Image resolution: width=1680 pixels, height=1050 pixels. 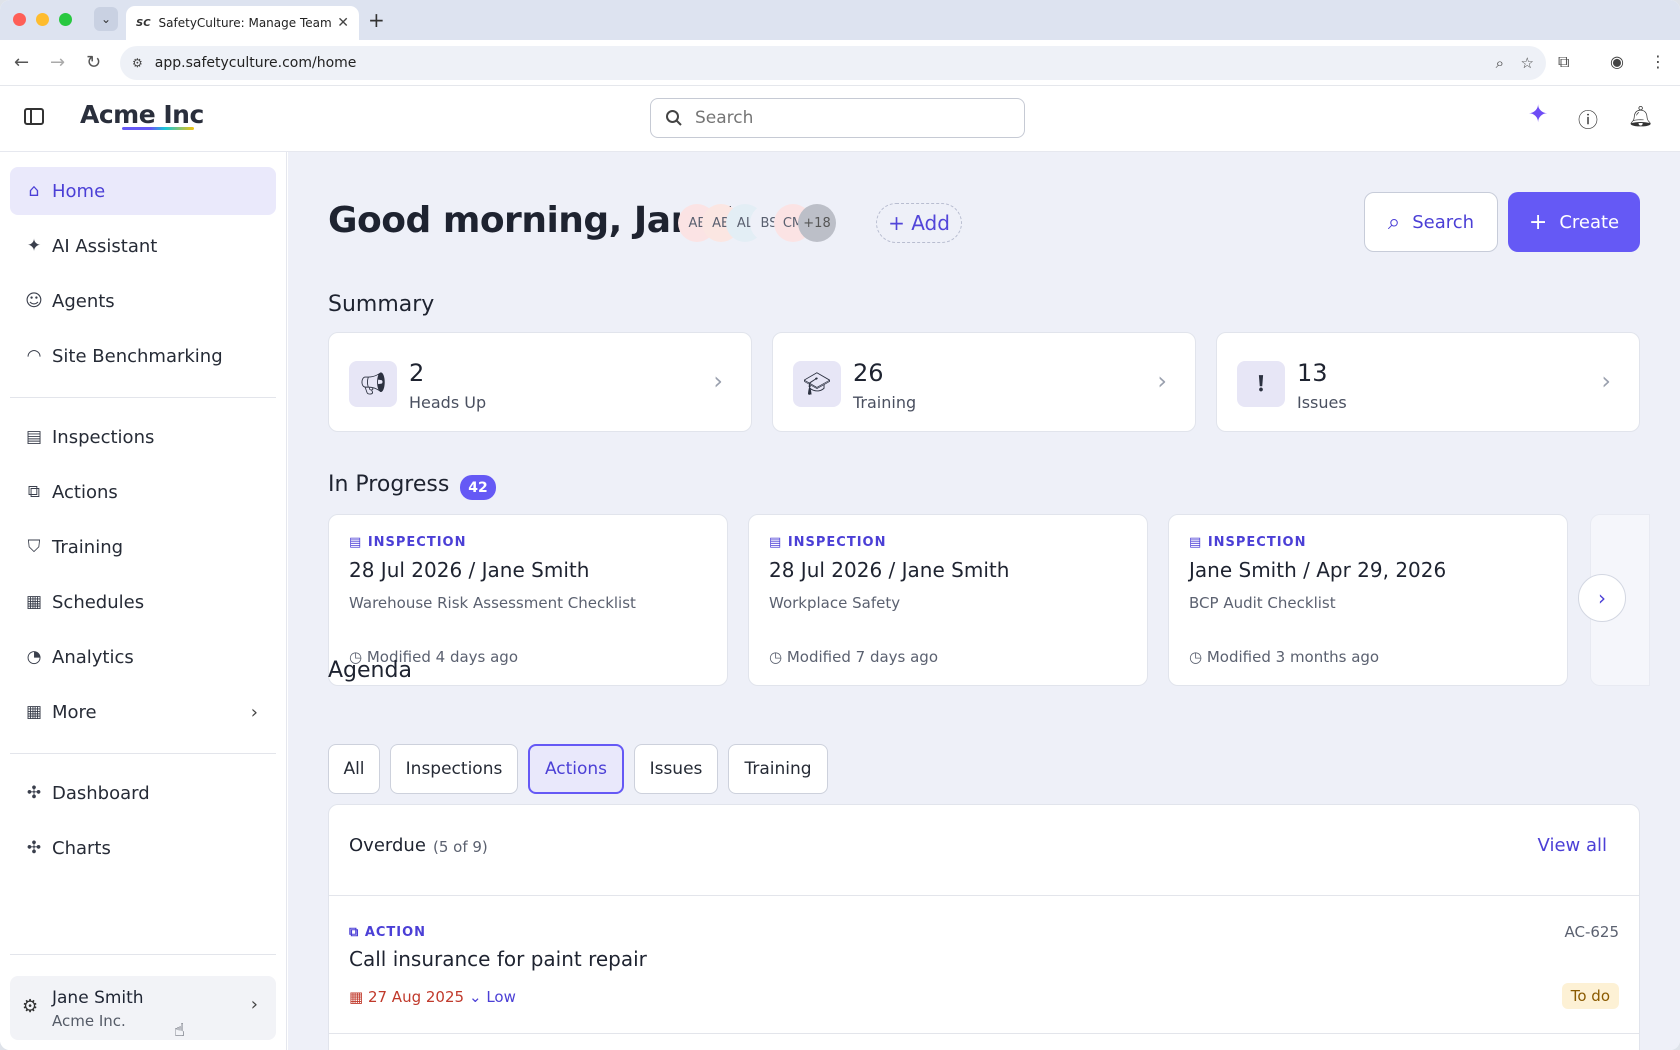 I want to click on sidebar-item-label: Training, so click(x=88, y=547).